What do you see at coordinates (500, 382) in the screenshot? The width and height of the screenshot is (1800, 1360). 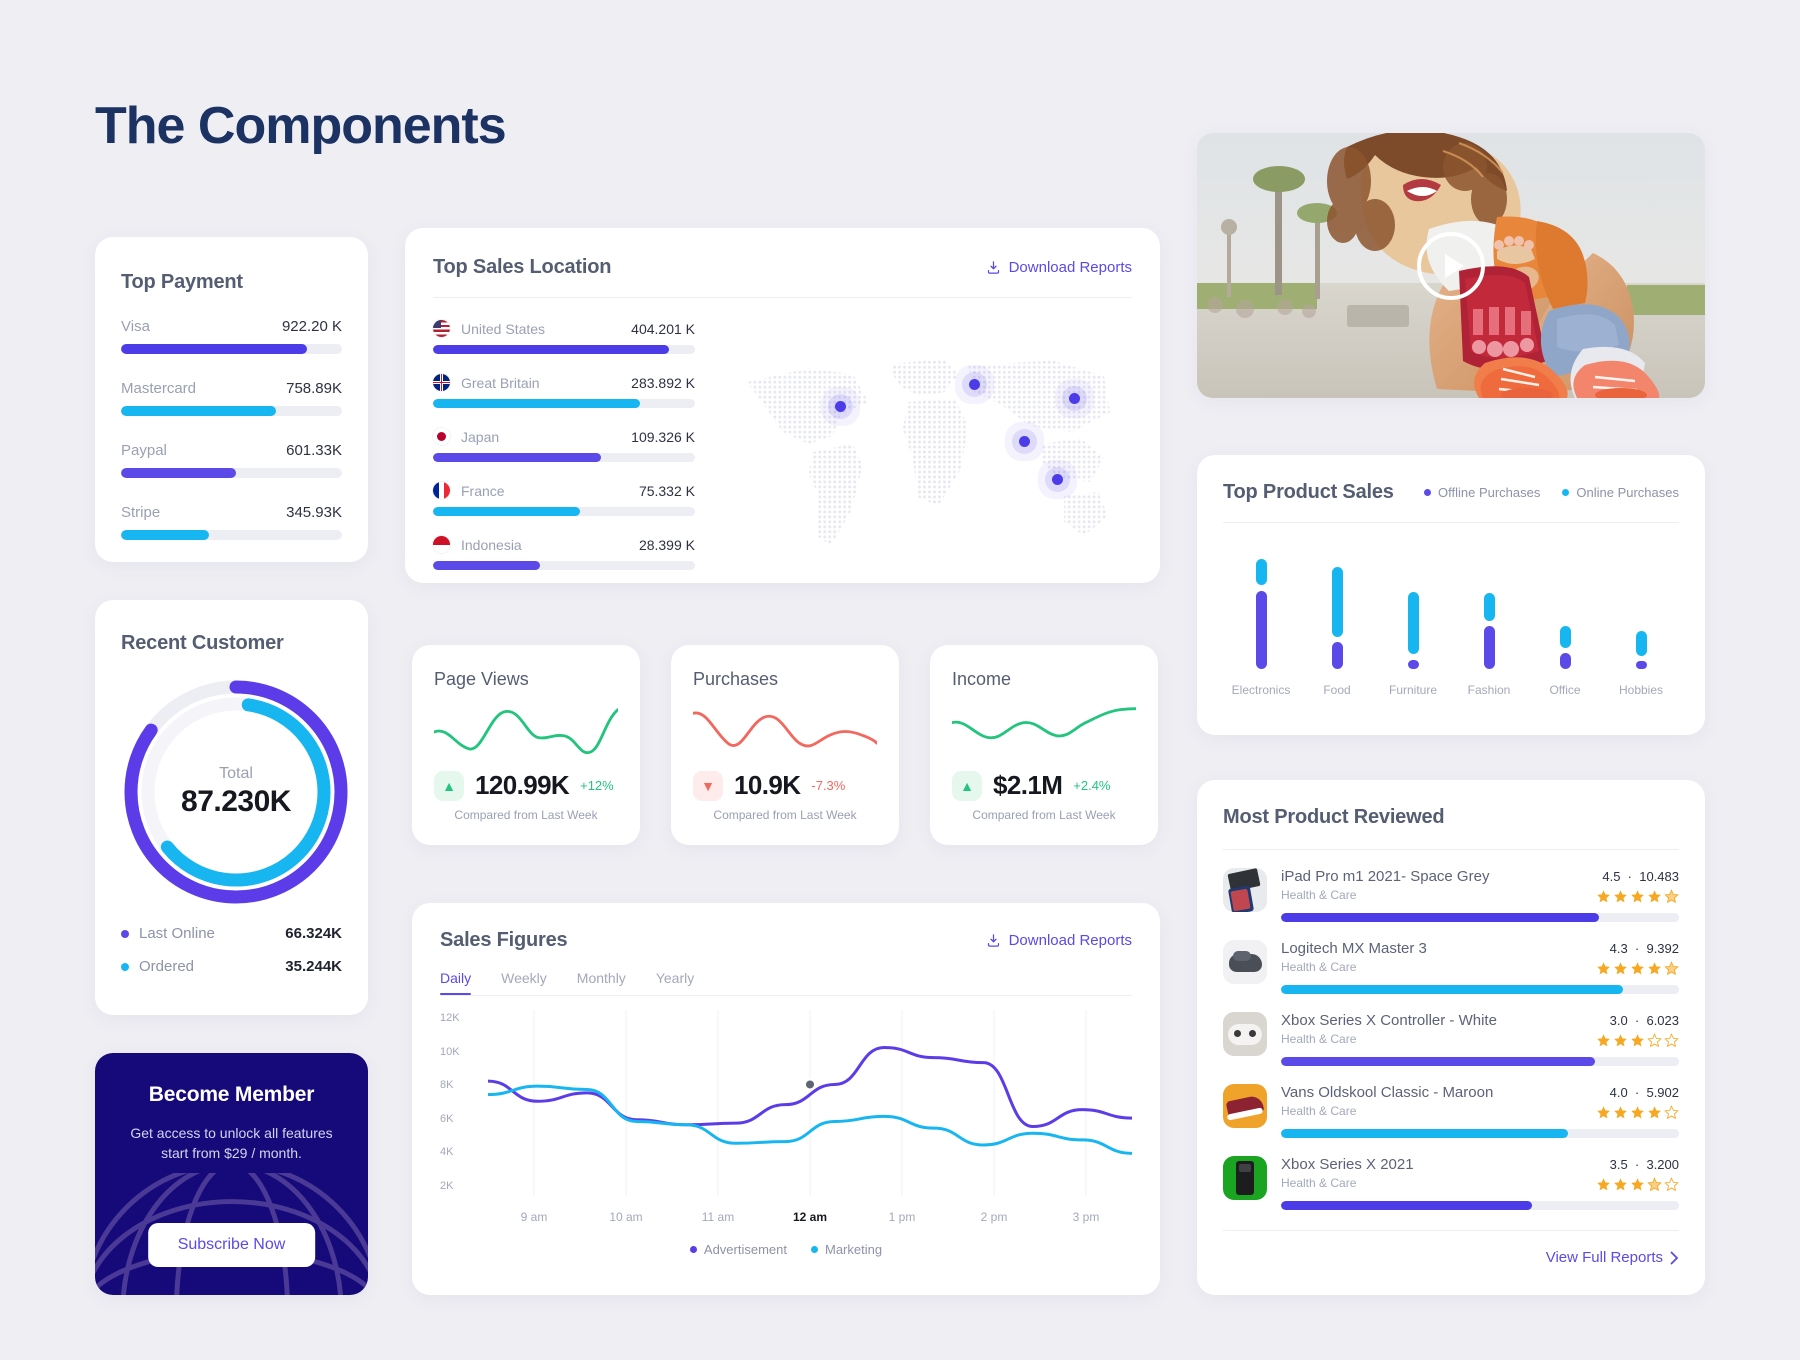 I see `sales-location-name: Great Britain` at bounding box center [500, 382].